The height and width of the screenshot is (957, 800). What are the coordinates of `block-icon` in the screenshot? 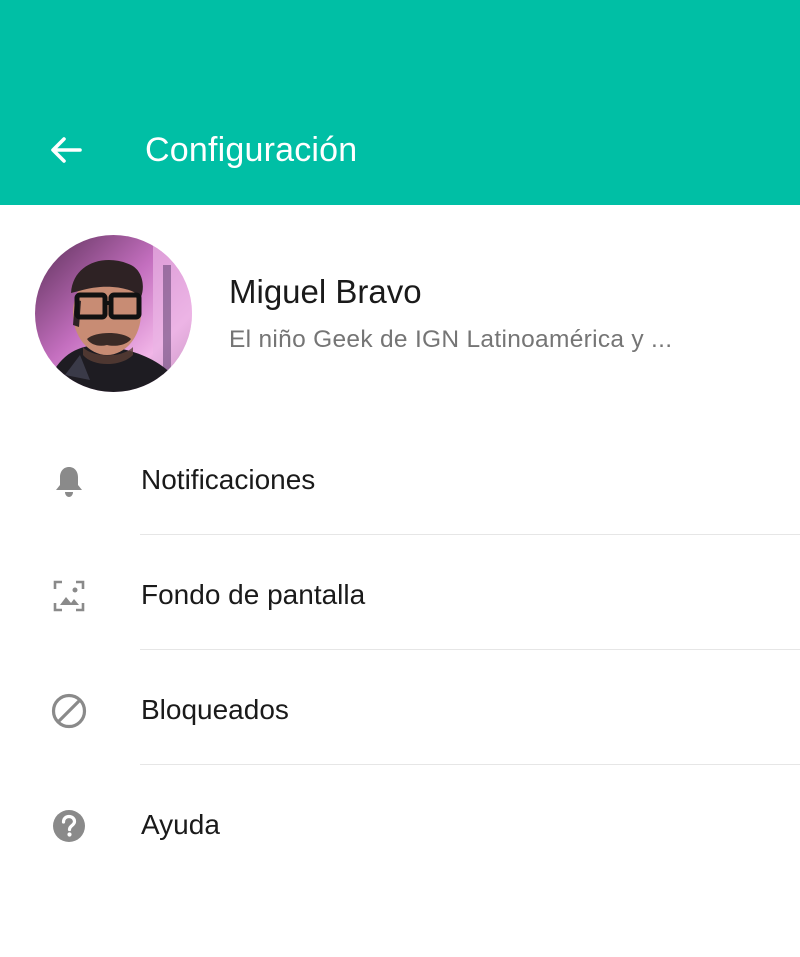 It's located at (69, 711).